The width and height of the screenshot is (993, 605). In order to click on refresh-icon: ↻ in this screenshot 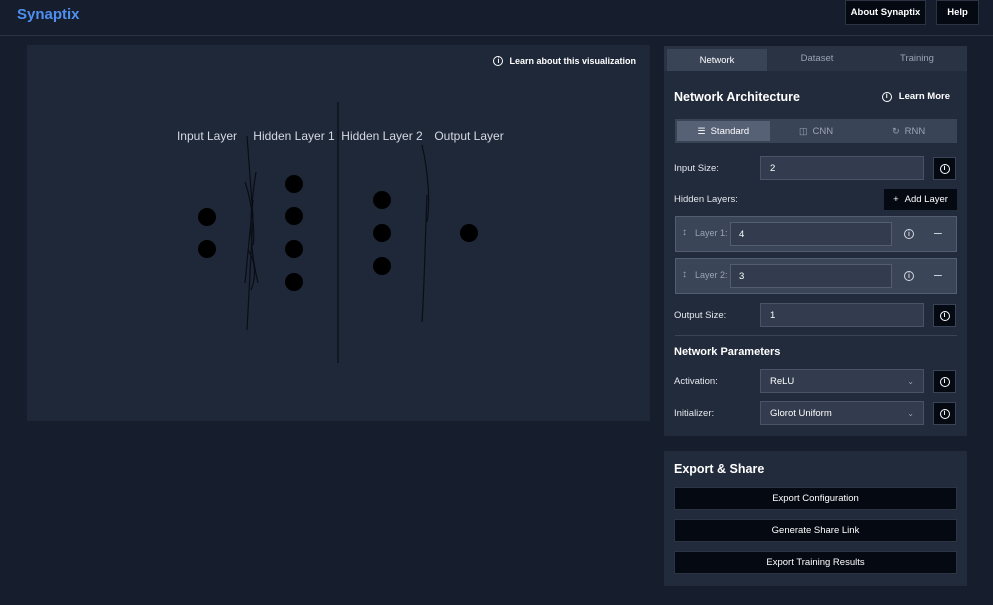, I will do `click(896, 130)`.